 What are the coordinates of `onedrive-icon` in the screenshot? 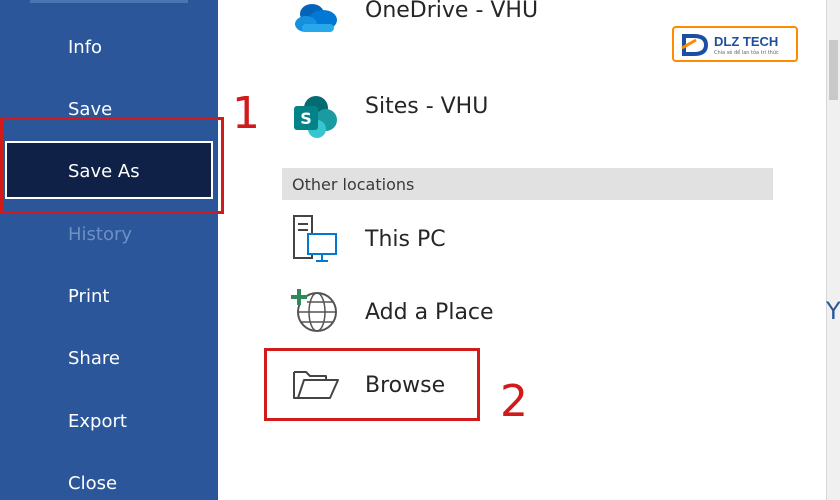 It's located at (316, 20).